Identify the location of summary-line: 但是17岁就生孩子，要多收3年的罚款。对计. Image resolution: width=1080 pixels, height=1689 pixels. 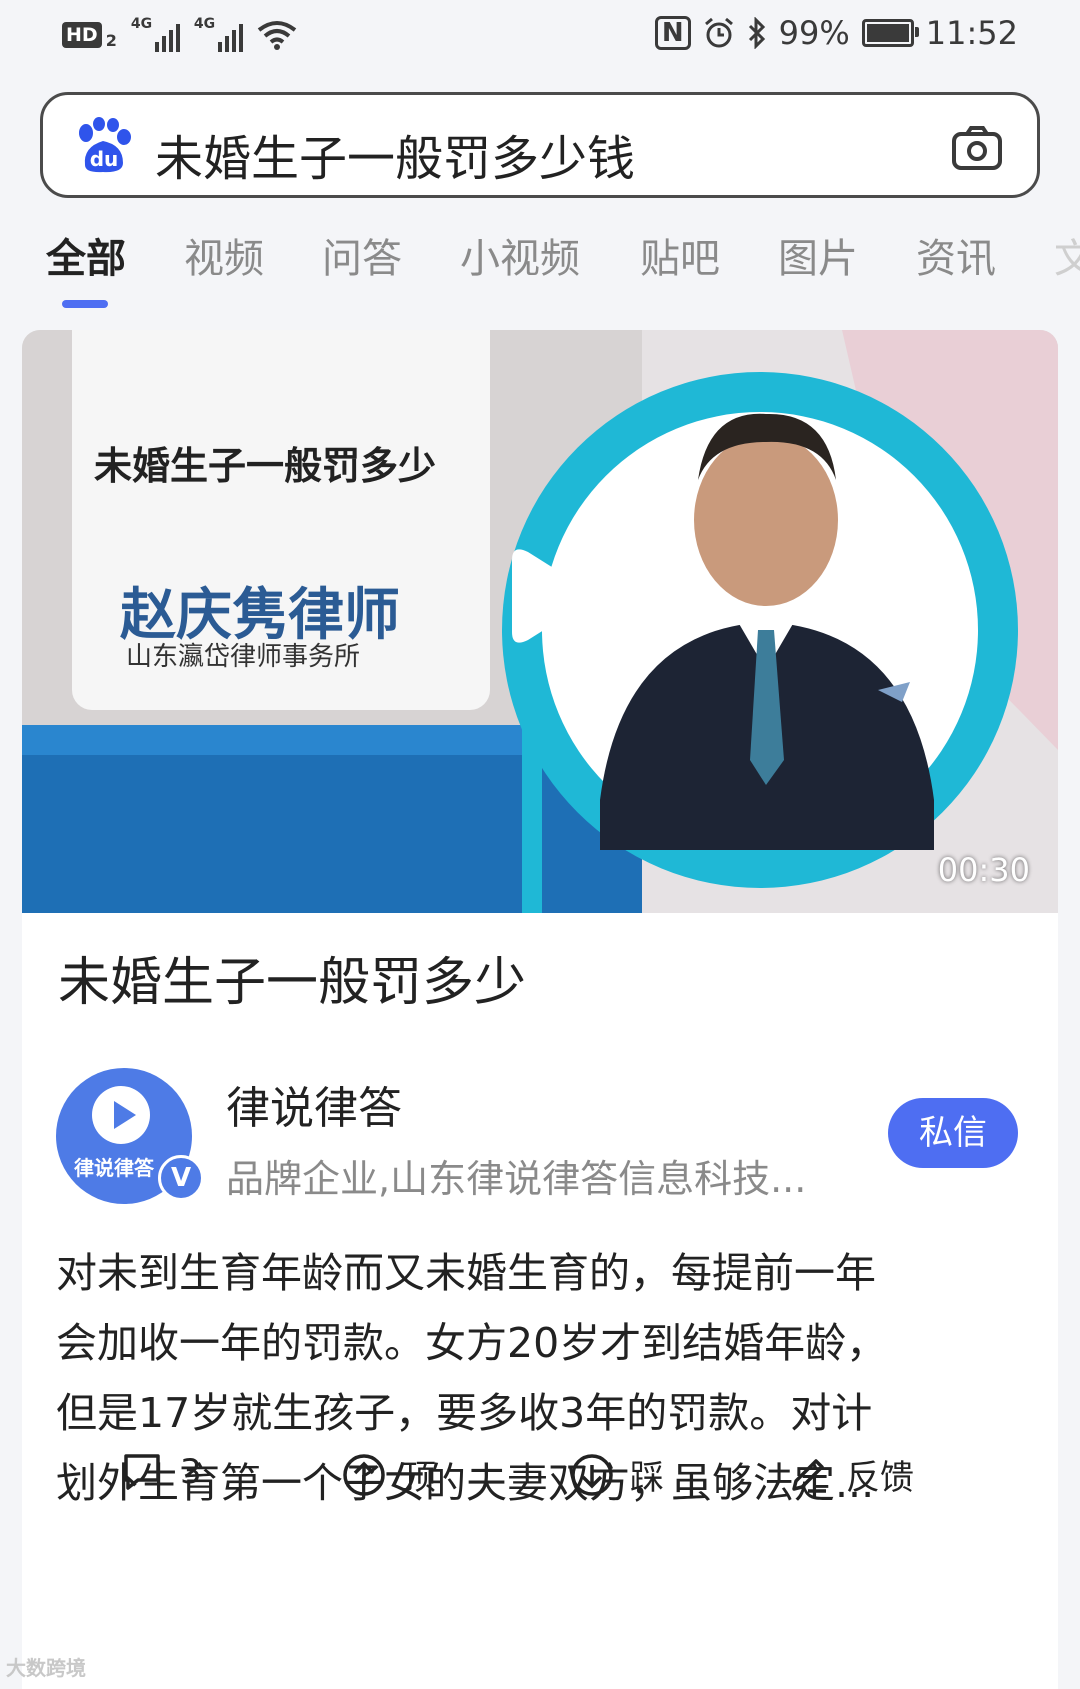
(464, 1413).